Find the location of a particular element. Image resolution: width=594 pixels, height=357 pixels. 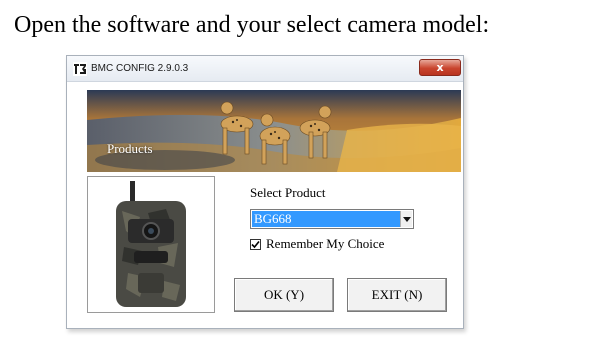

checkmark-icon is located at coordinates (255, 244).